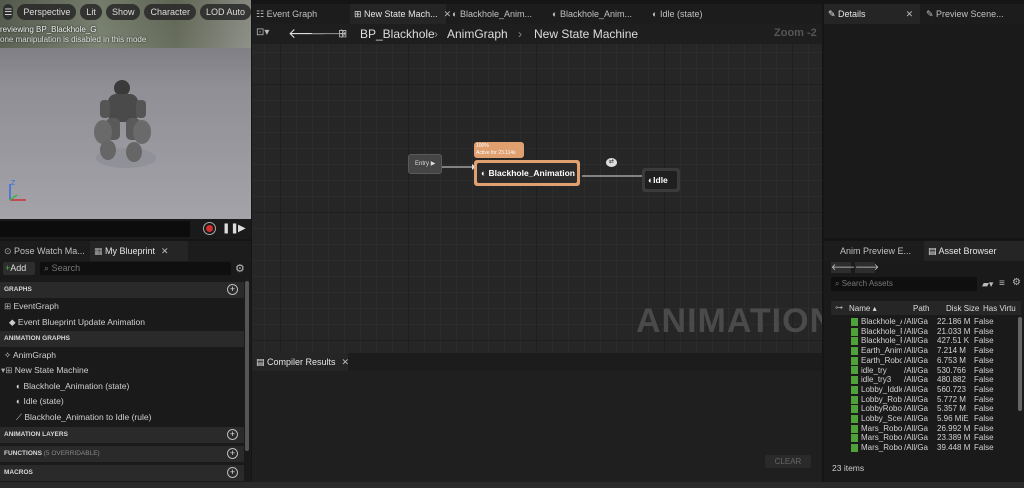 The width and height of the screenshot is (1024, 488). I want to click on timeline-track, so click(95, 229).